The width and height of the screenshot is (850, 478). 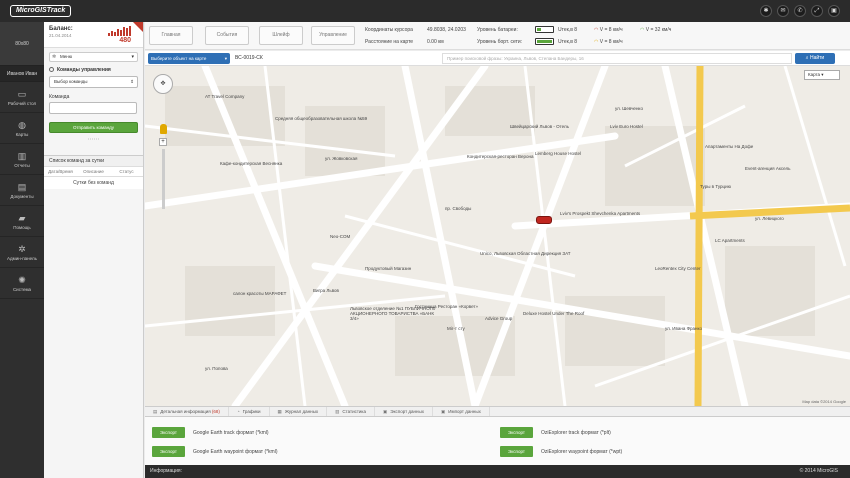 What do you see at coordinates (576, 432) in the screenshot?
I see `export-format: OziExplorer track формат (*plt)` at bounding box center [576, 432].